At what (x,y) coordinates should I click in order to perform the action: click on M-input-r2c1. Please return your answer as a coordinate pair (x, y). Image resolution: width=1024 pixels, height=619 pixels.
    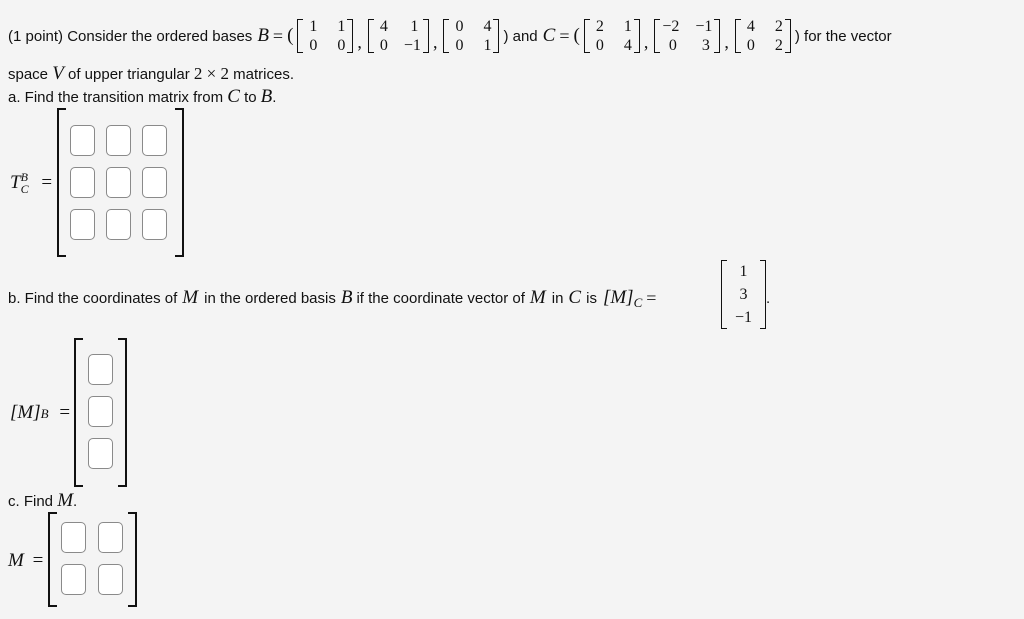
    Looking at the image, I should click on (73, 579).